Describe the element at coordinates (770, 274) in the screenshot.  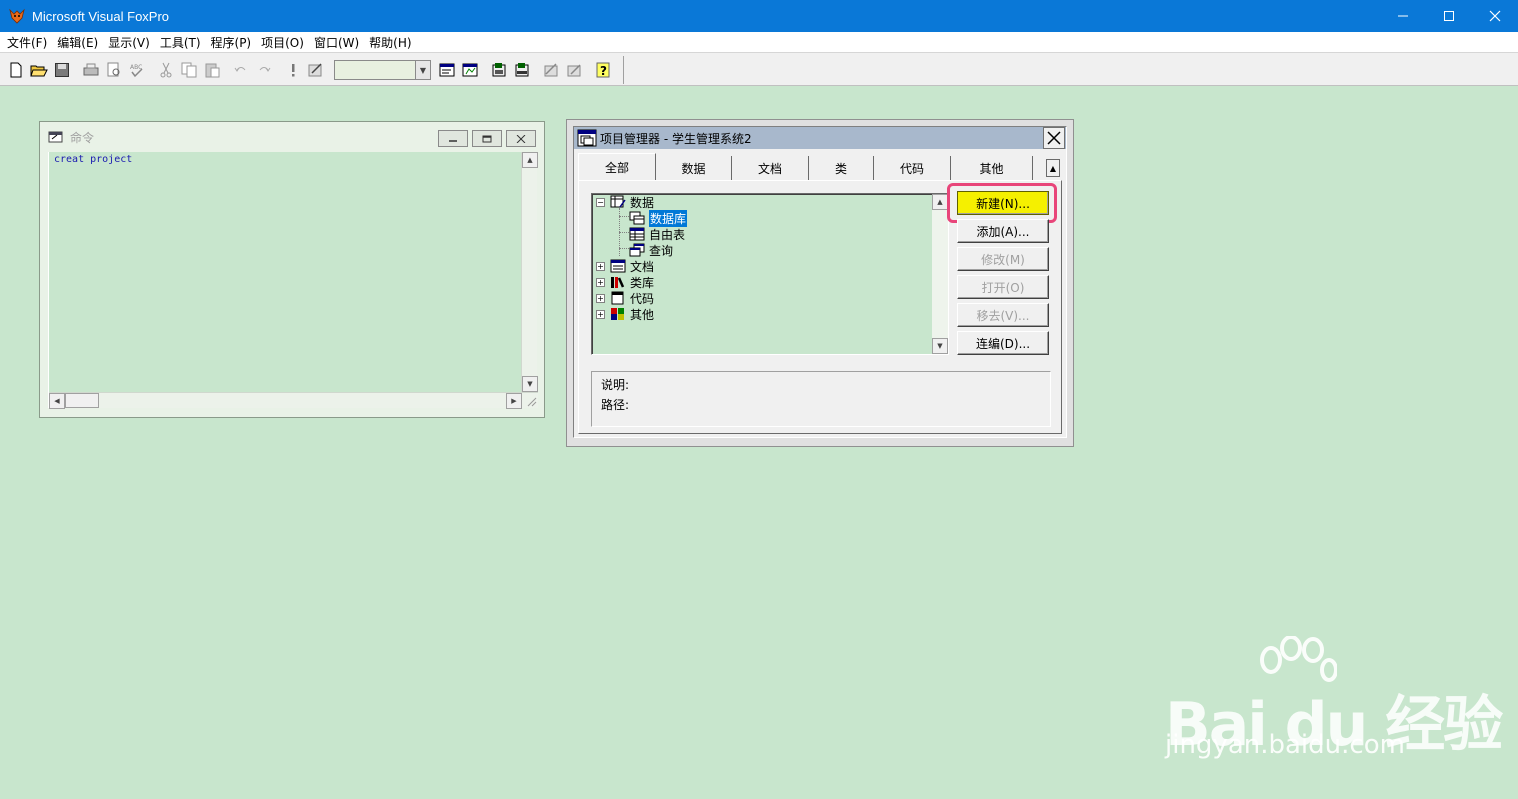
I see `project-tree: − 数据 数据库 自由表 查询 + 文档 + 类库 + 代码 + 其他 ▲ ▼` at that location.